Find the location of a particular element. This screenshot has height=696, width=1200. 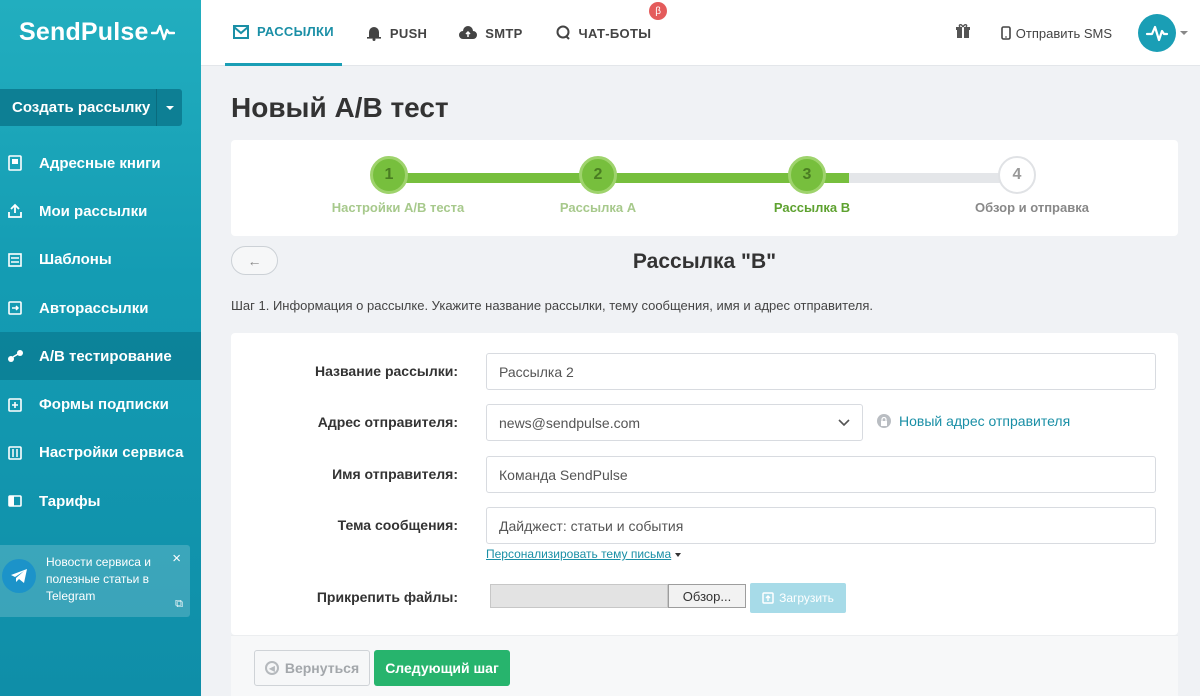

tab-label: ЧАТ-БОТЫ is located at coordinates (615, 33).